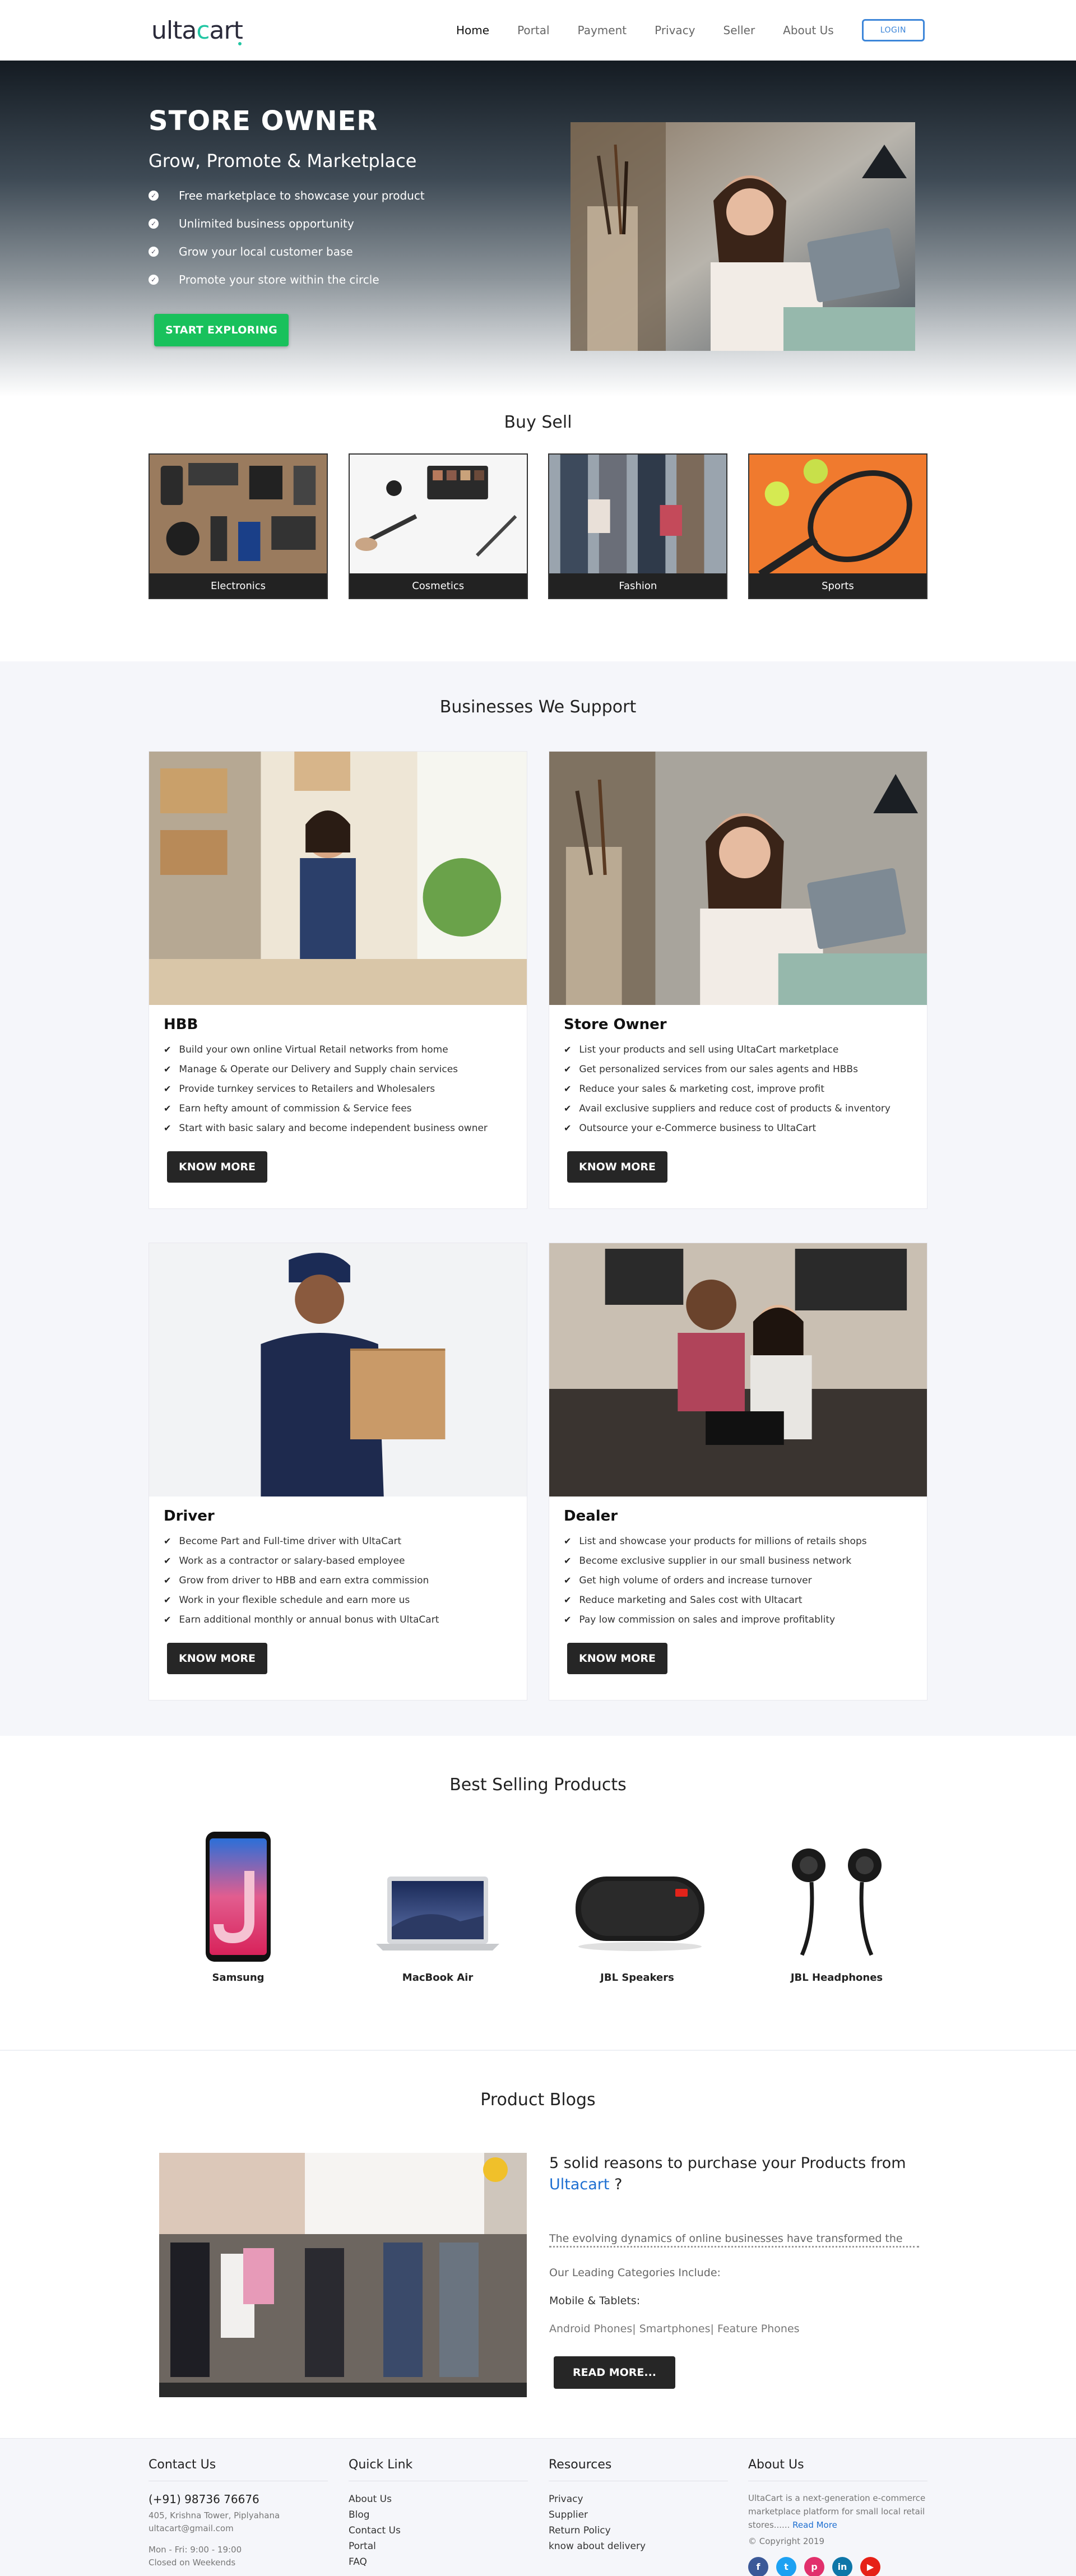  What do you see at coordinates (637, 1905) in the screenshot?
I see `product-jbl-speakers: JBL Speakers` at bounding box center [637, 1905].